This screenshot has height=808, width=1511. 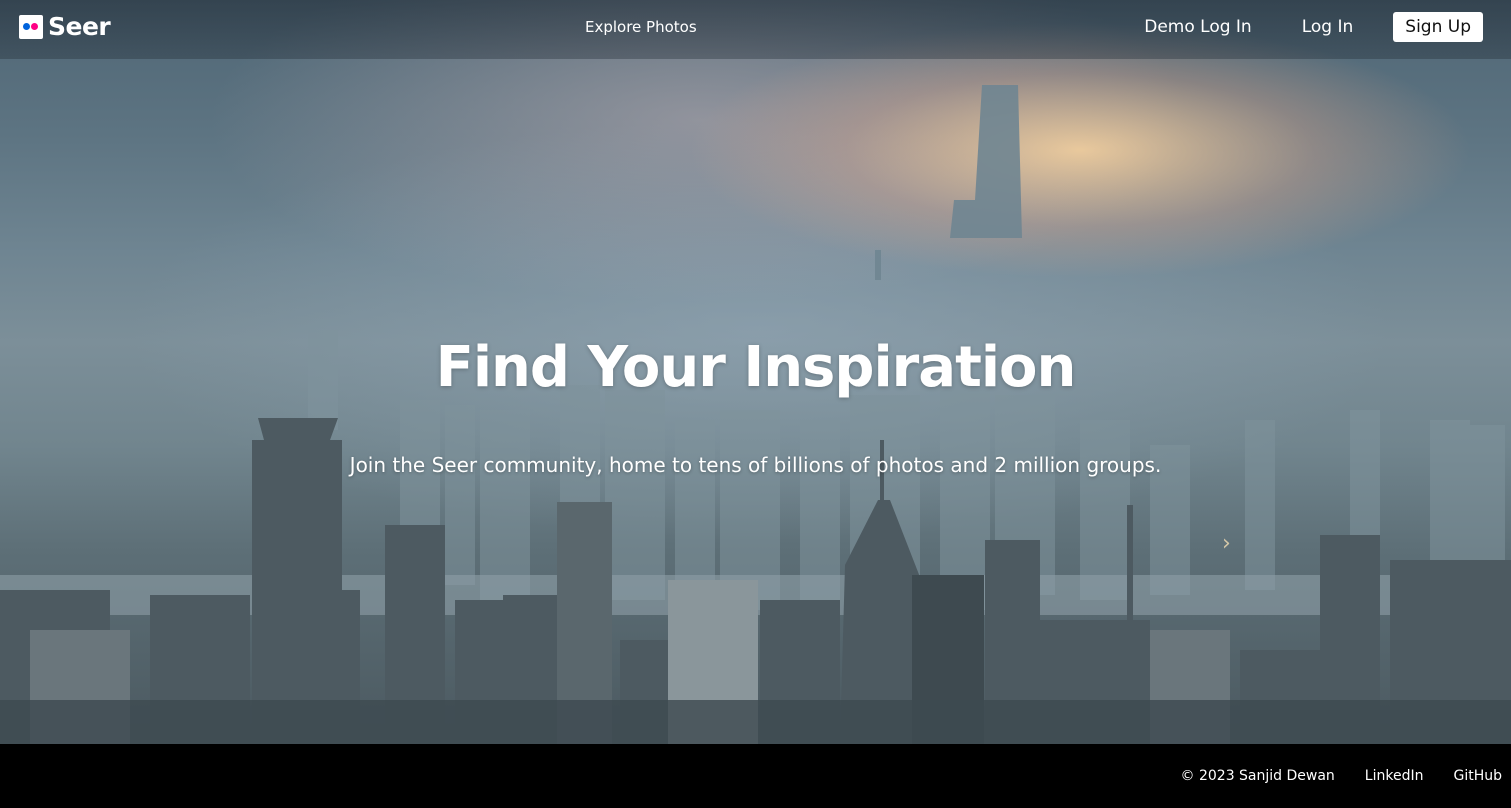 I want to click on logo-blue-dot, so click(x=26, y=26).